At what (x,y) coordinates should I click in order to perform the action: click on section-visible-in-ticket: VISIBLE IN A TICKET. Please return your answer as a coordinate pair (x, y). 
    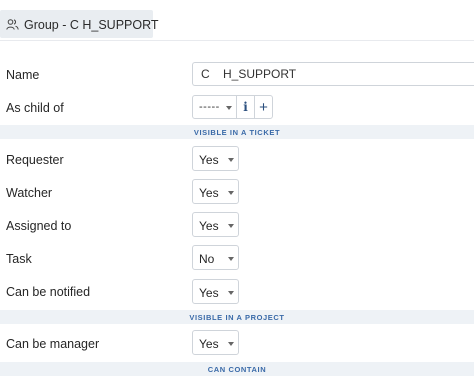
    Looking at the image, I should click on (237, 132).